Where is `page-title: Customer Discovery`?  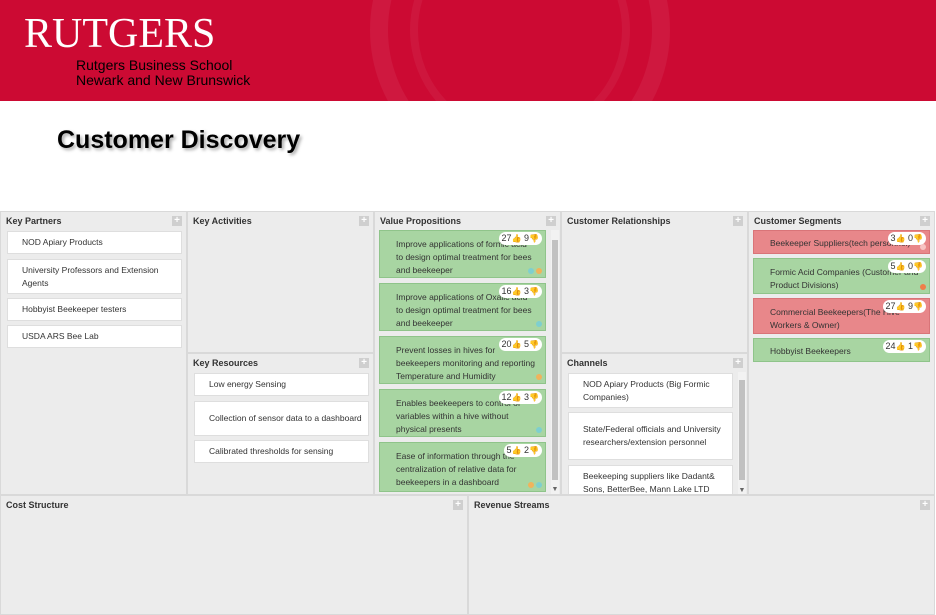 page-title: Customer Discovery is located at coordinates (179, 140).